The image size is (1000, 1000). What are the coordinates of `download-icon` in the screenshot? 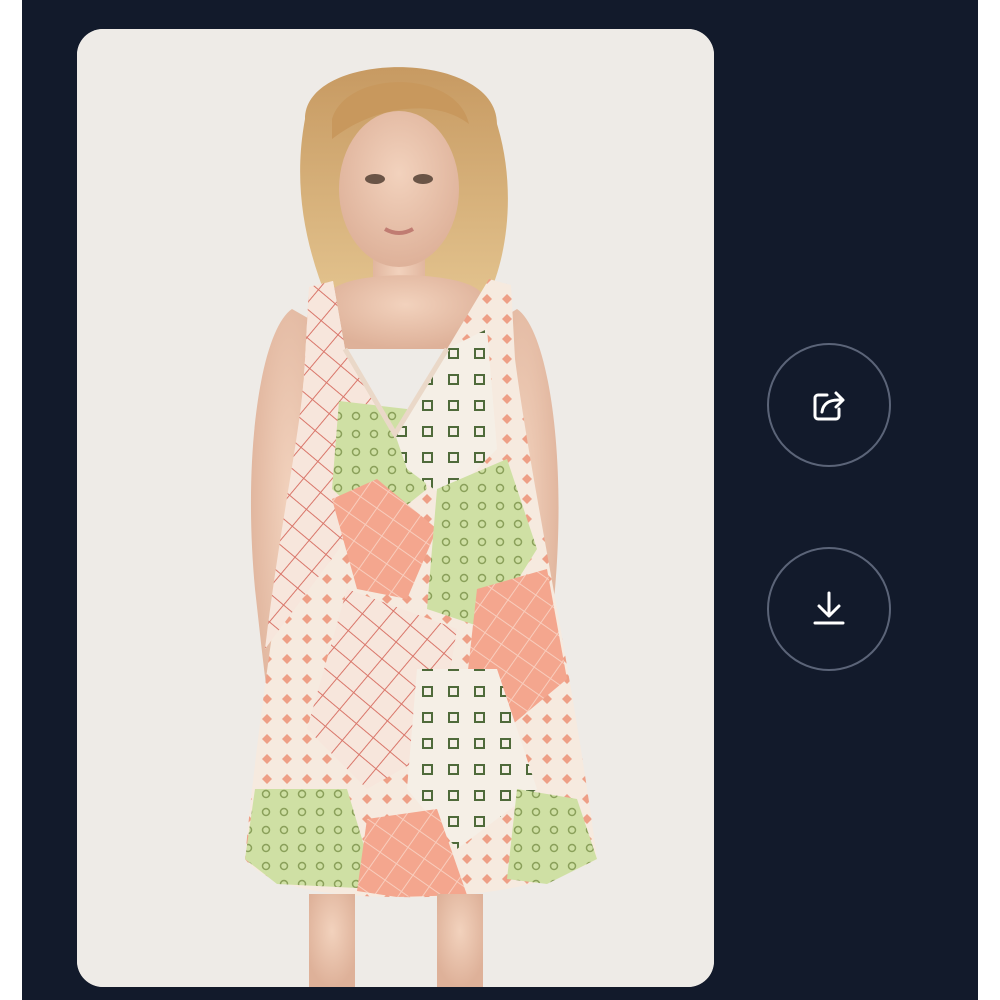 It's located at (829, 608).